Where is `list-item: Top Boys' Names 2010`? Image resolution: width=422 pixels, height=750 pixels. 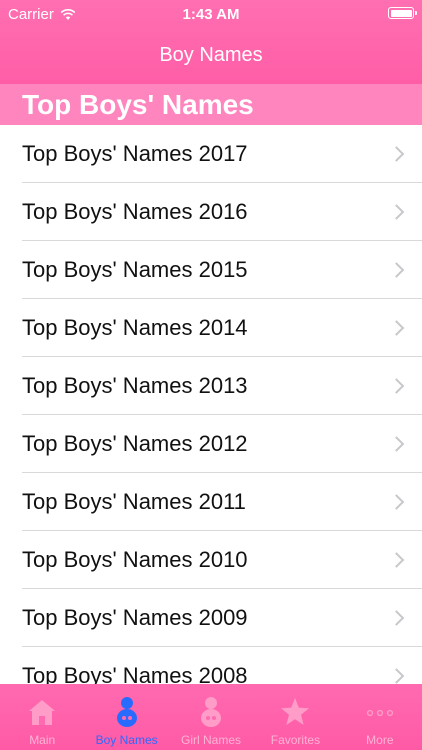 list-item: Top Boys' Names 2010 is located at coordinates (211, 560).